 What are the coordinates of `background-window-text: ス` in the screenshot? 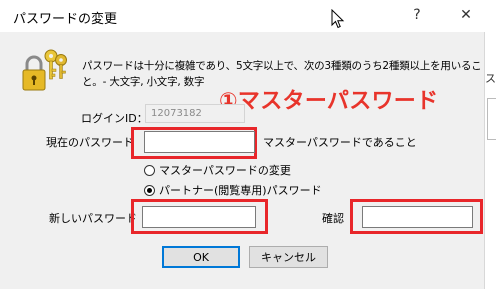 It's located at (490, 78).